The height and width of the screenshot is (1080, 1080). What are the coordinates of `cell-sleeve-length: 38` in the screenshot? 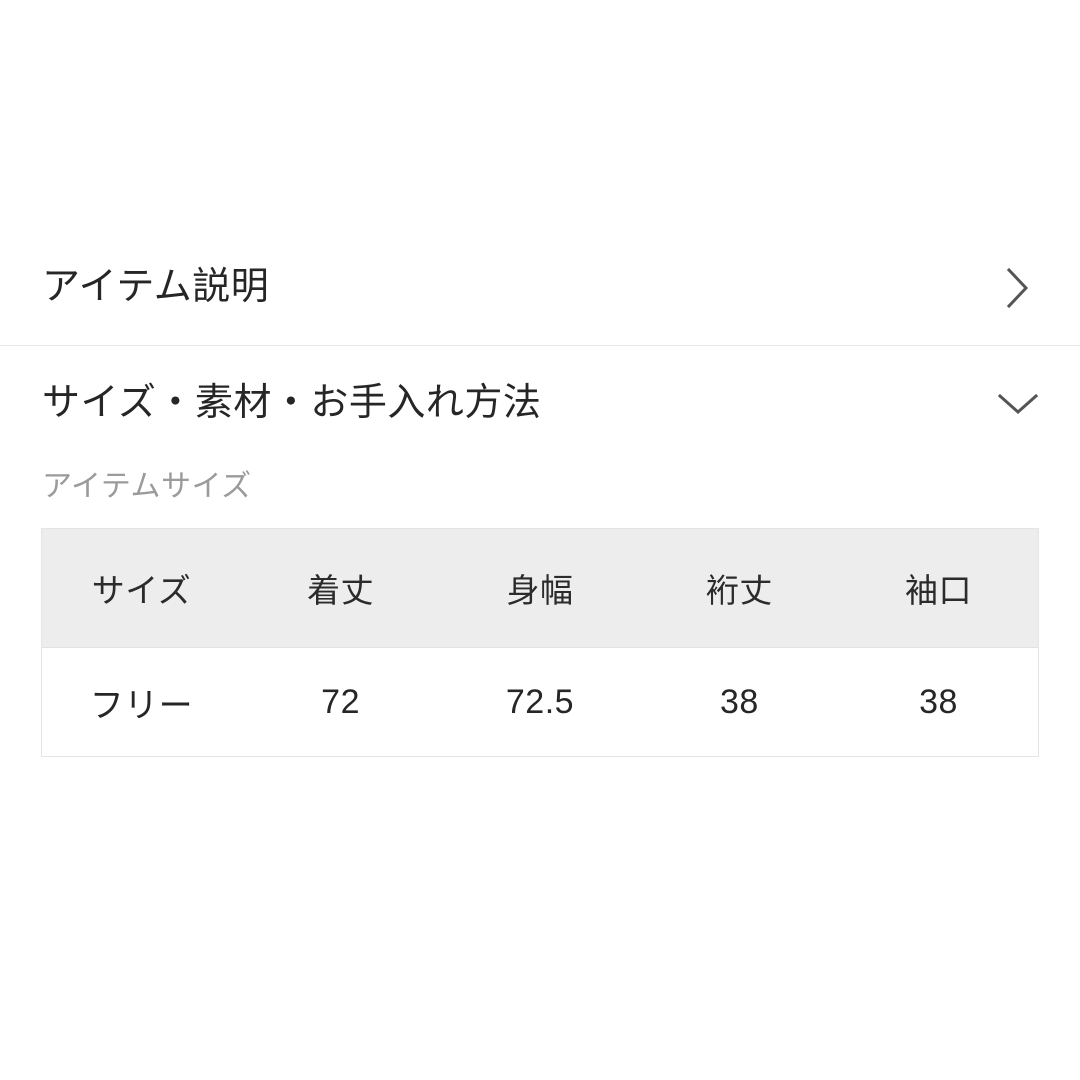 It's located at (739, 702).